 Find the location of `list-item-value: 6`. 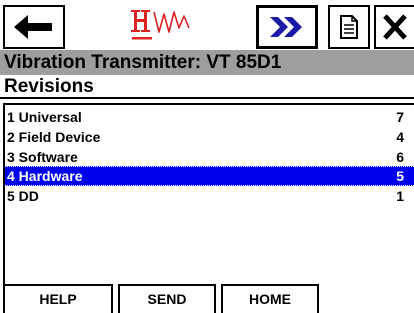

list-item-value: 6 is located at coordinates (400, 157).